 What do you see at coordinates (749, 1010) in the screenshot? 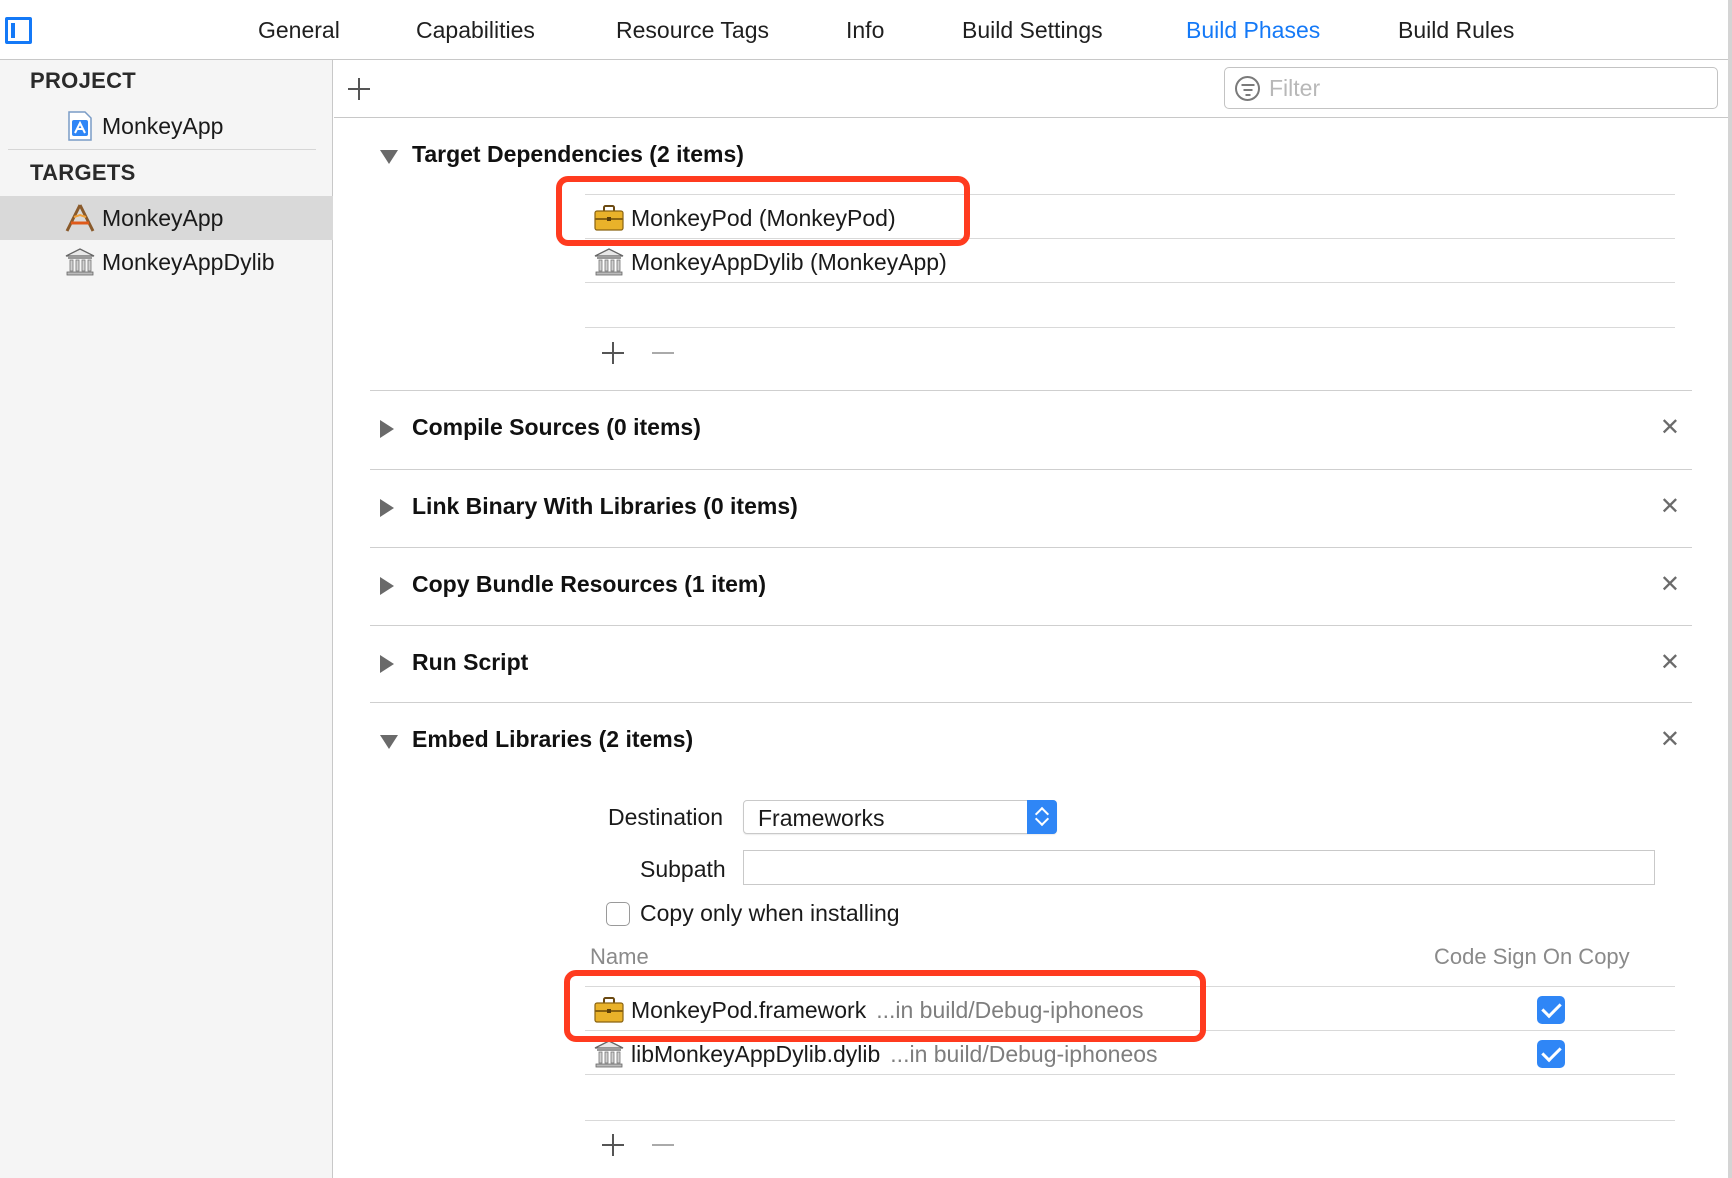
I see `embed-item-name: MonkeyPod.framework` at bounding box center [749, 1010].